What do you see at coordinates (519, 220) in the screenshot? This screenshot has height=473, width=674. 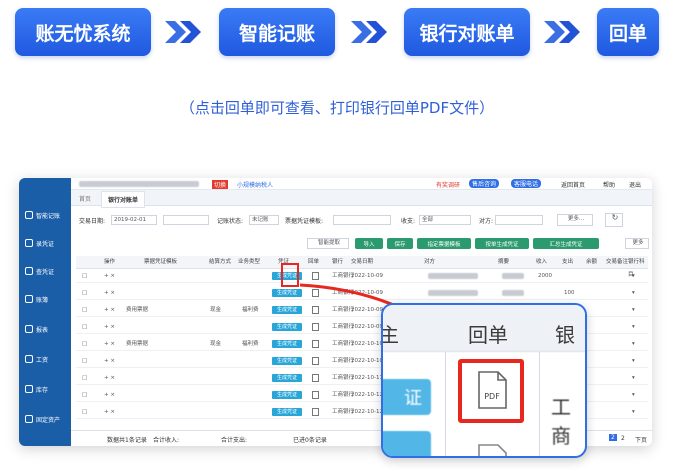 I see `party-input` at bounding box center [519, 220].